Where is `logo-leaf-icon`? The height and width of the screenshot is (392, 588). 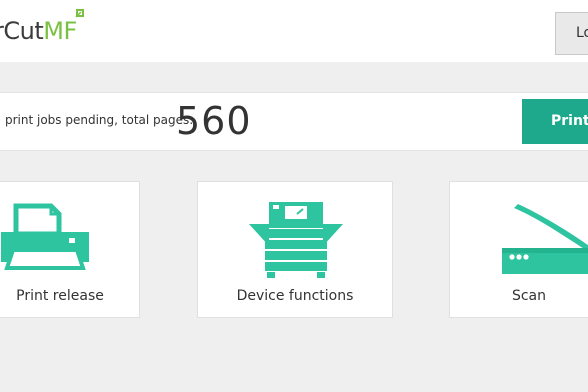
logo-leaf-icon is located at coordinates (79, 13).